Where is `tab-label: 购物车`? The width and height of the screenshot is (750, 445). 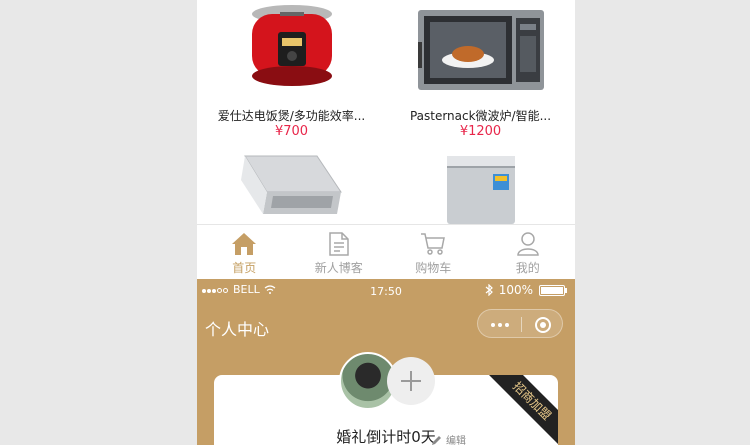 tab-label: 购物车 is located at coordinates (433, 268).